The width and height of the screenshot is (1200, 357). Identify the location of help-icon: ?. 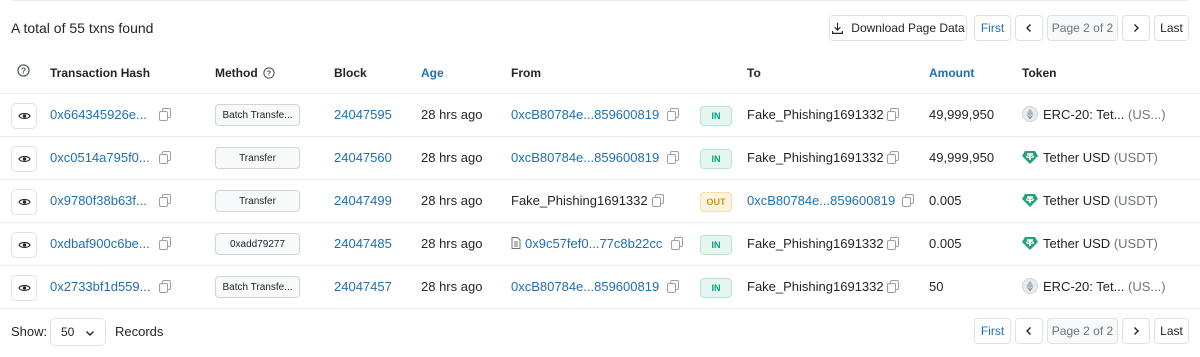
(23, 72).